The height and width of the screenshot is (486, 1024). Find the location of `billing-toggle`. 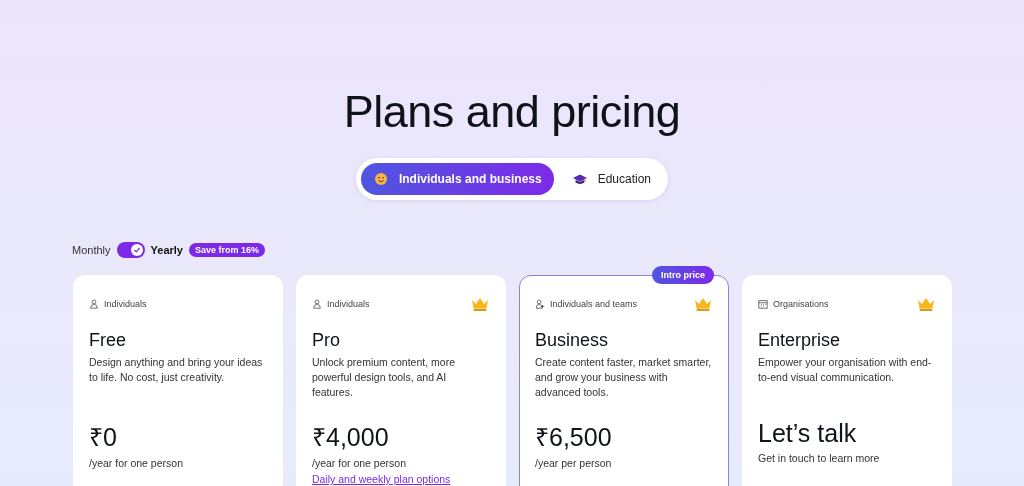

billing-toggle is located at coordinates (130, 250).